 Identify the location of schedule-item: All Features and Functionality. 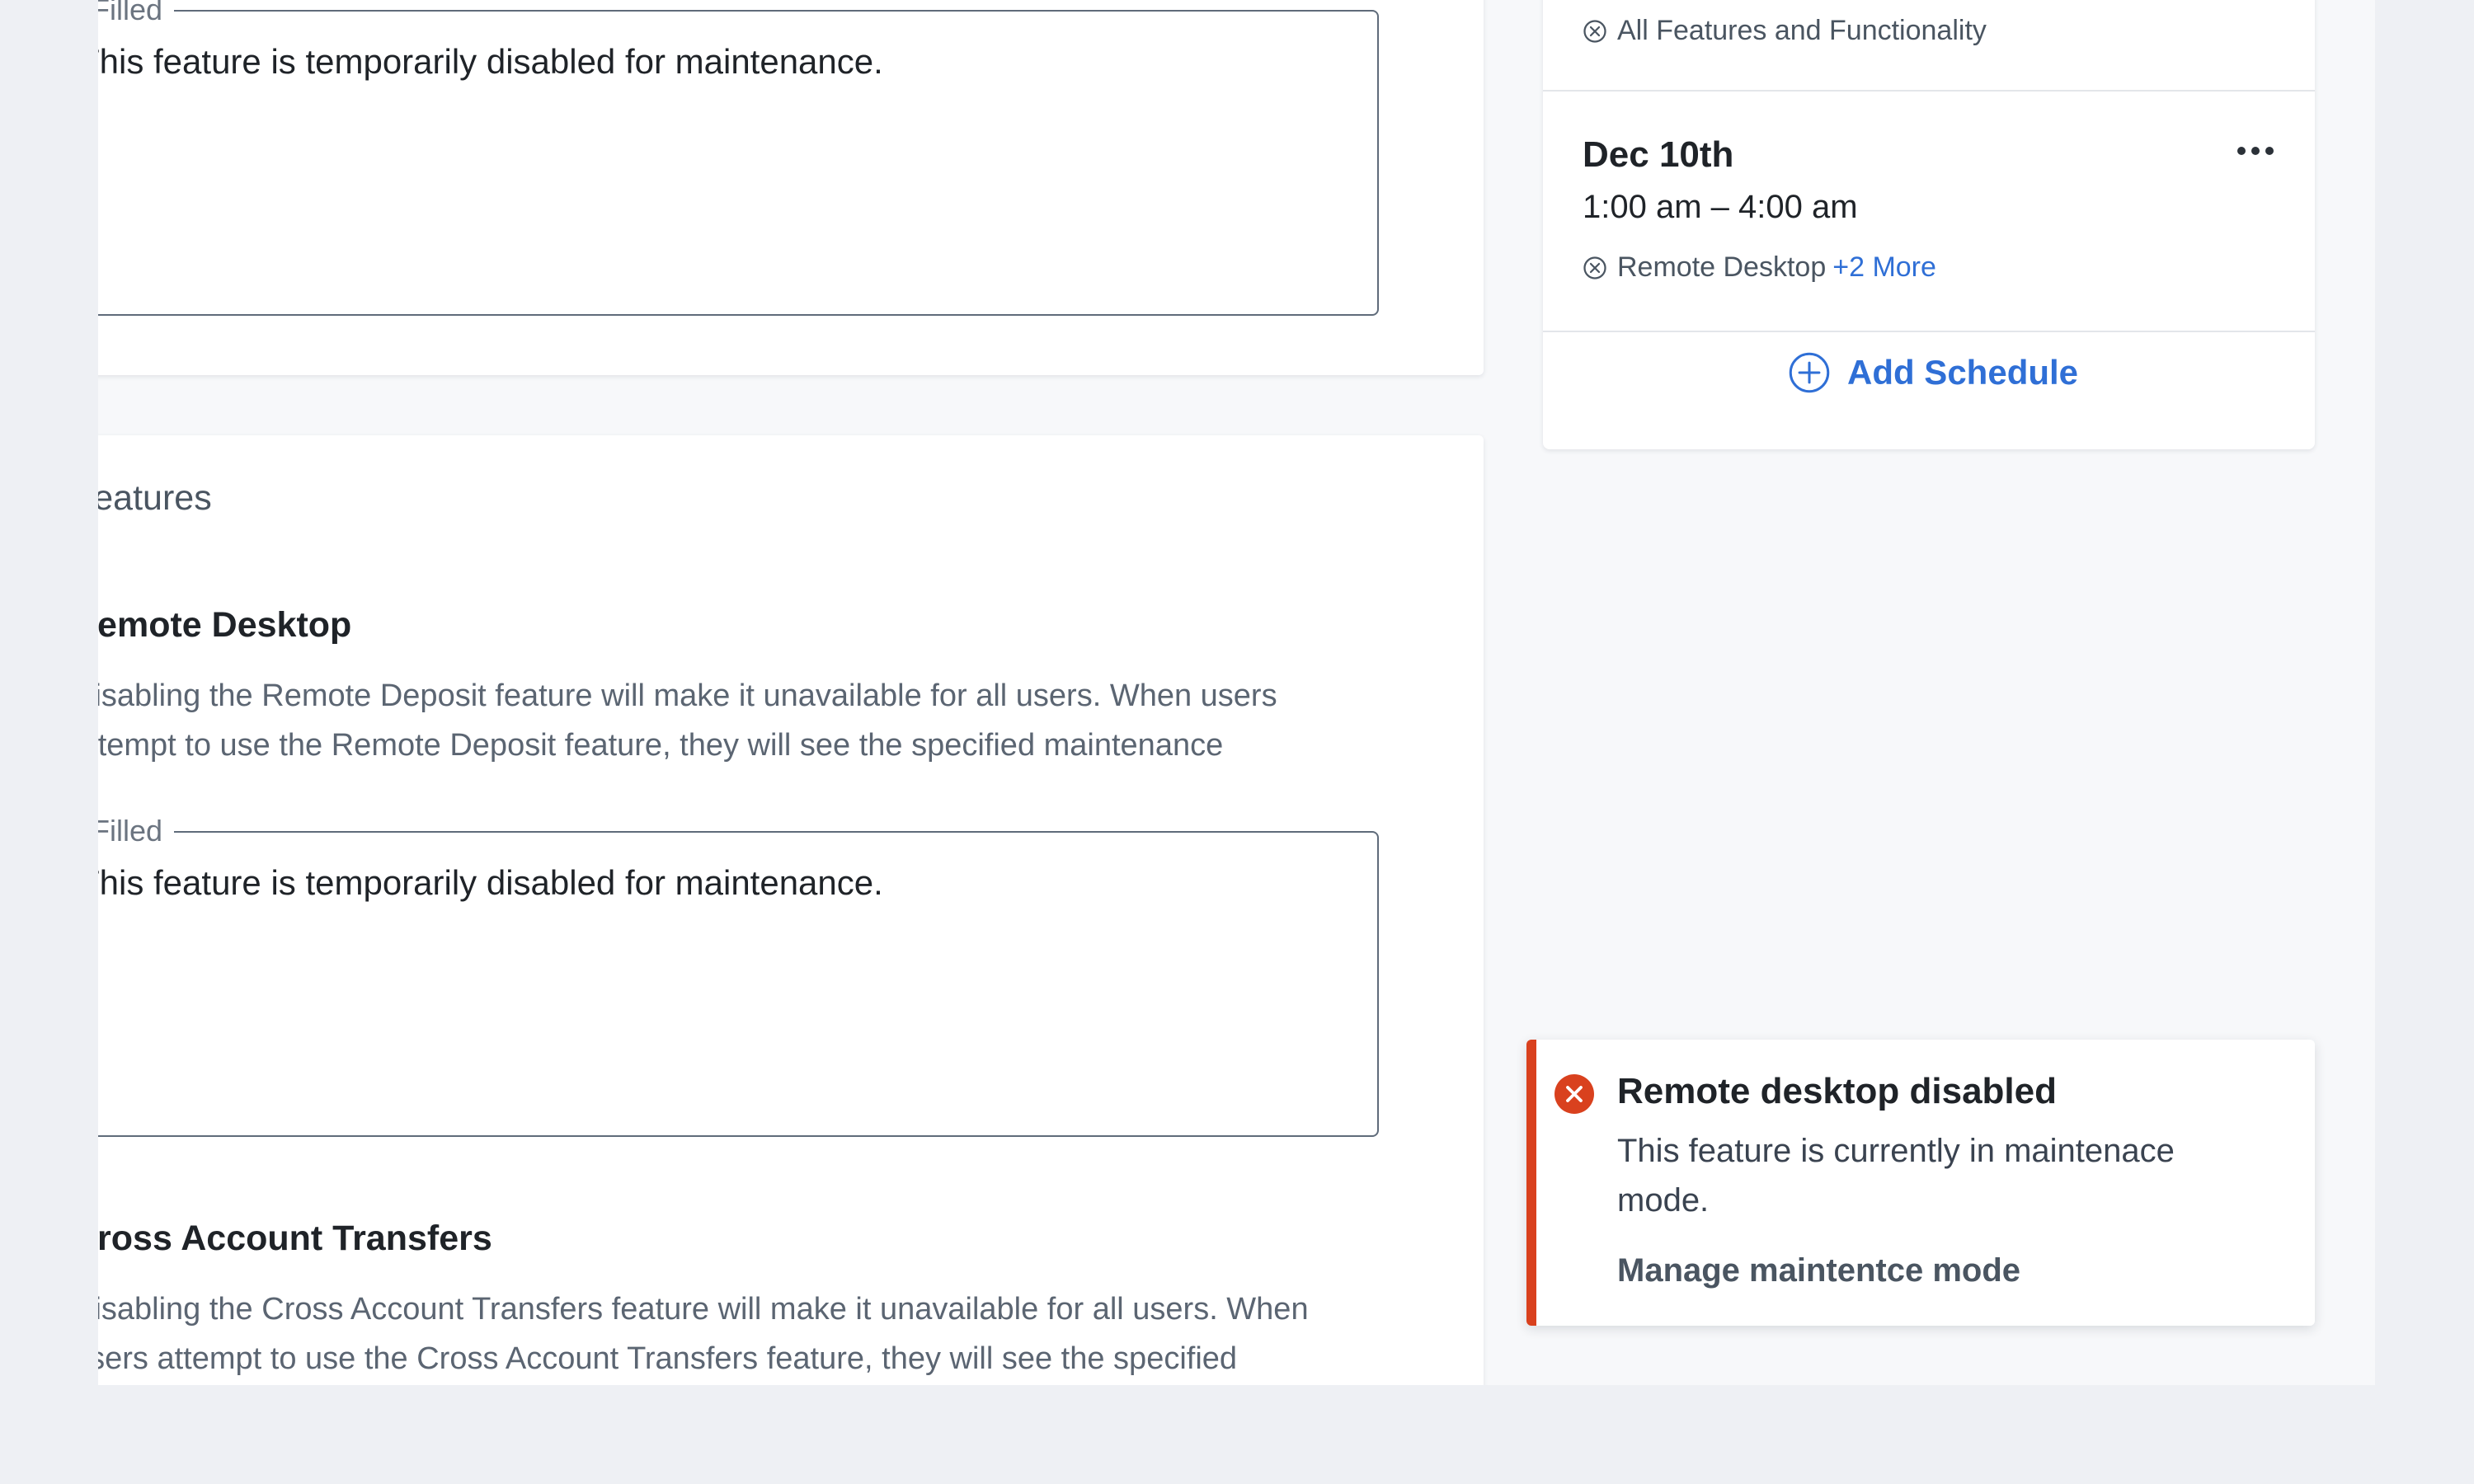
(1929, 46).